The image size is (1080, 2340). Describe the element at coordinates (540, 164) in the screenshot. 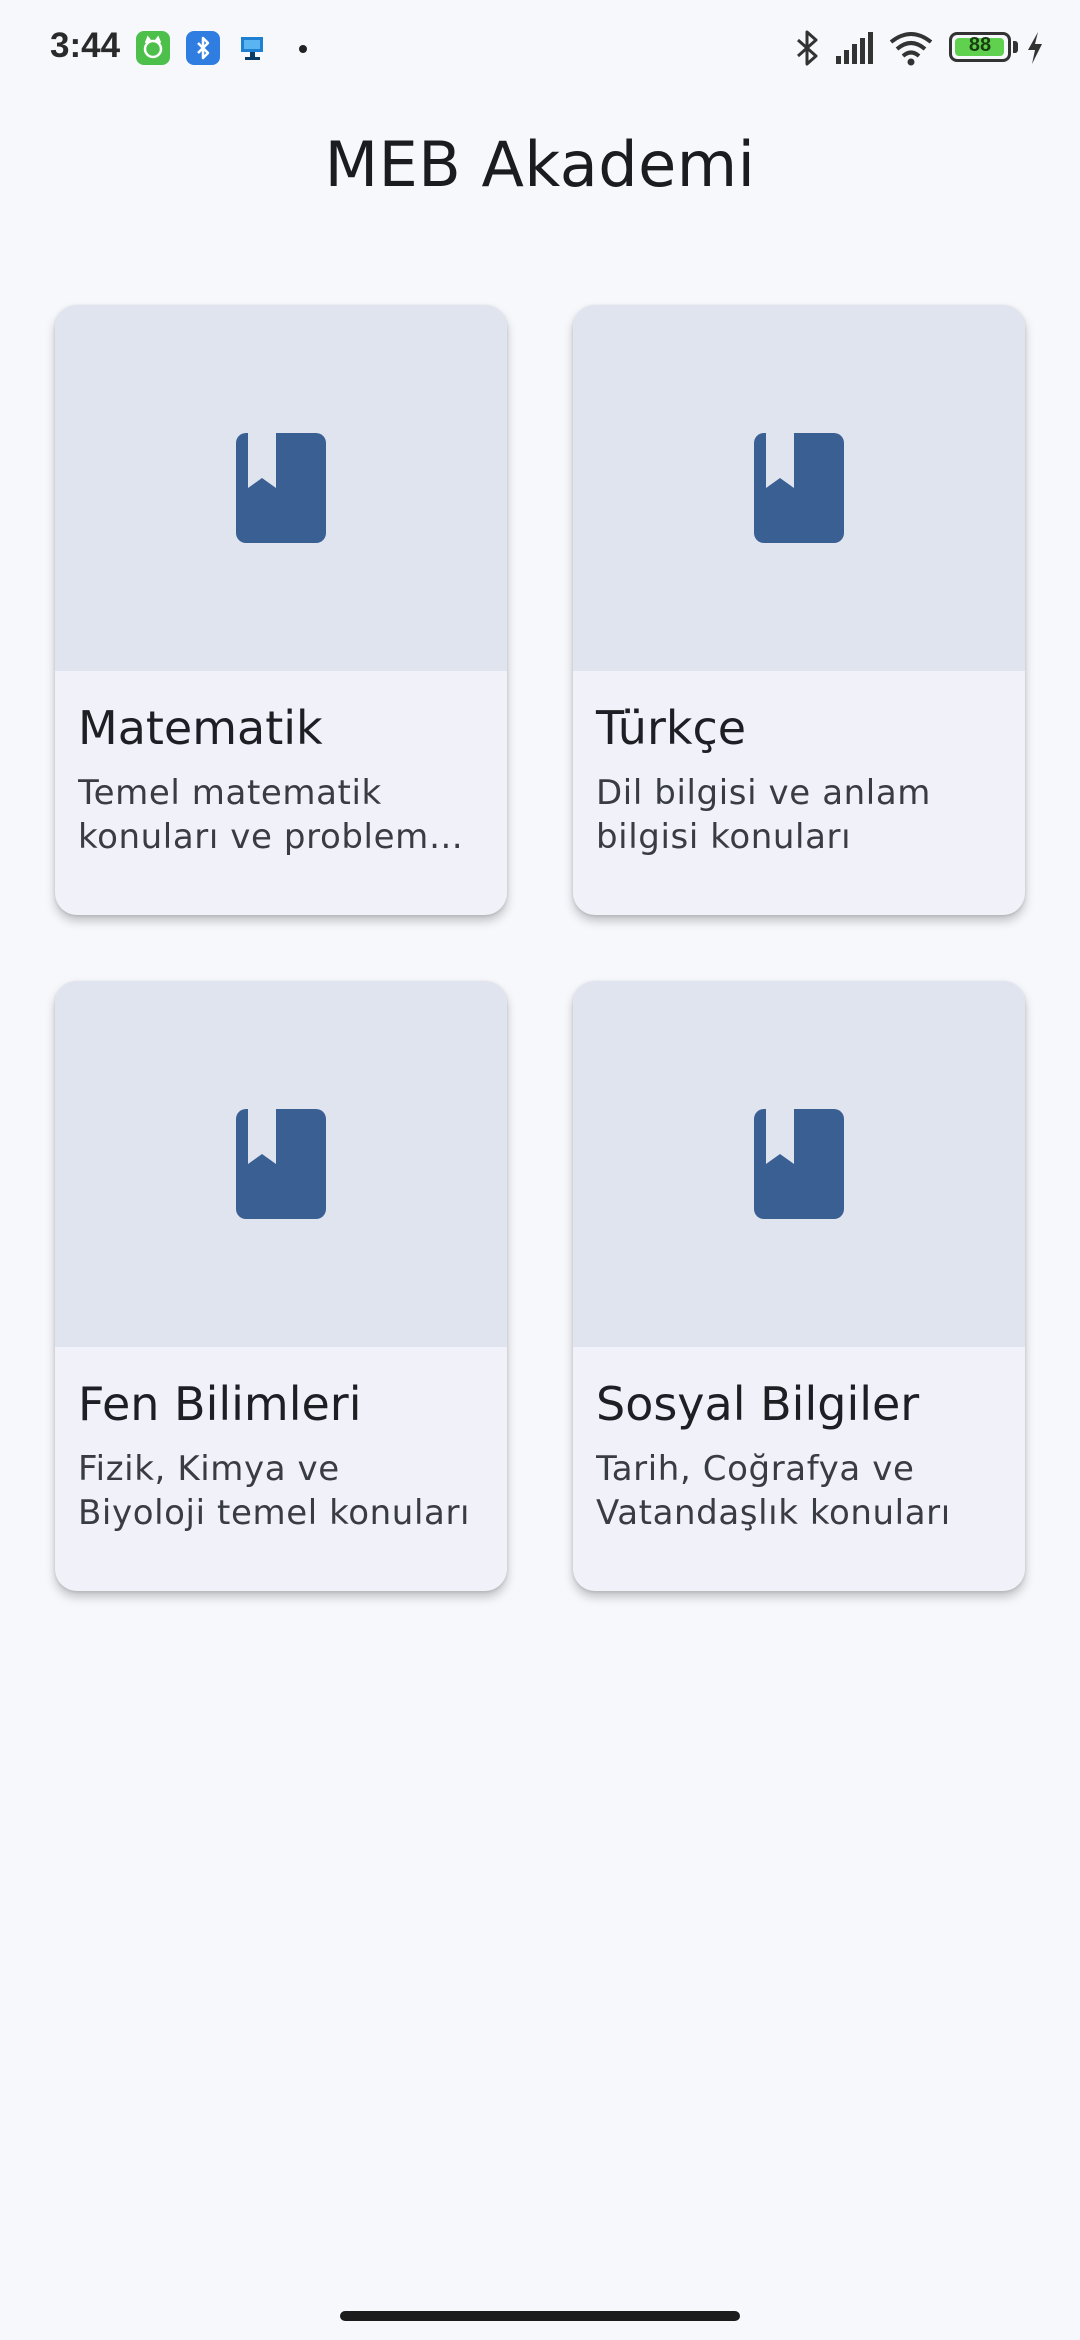

I see `page-title: MEB Akademi` at that location.